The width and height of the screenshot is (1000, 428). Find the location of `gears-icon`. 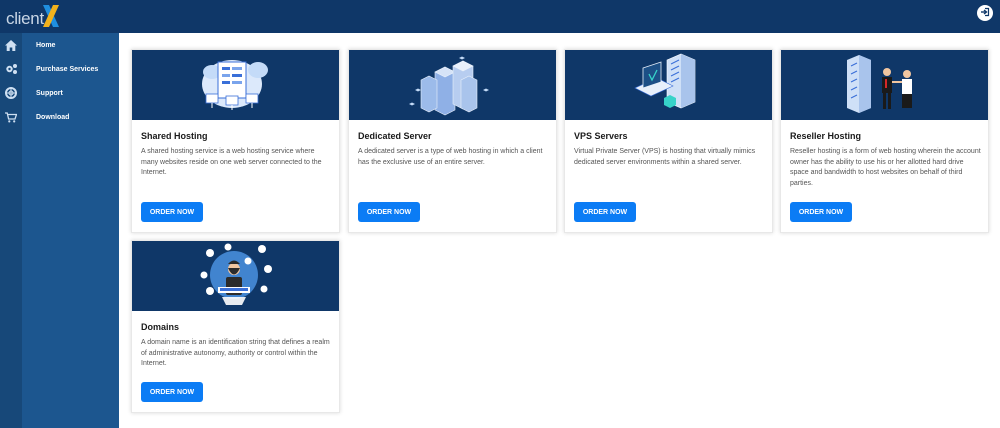

gears-icon is located at coordinates (11, 69).